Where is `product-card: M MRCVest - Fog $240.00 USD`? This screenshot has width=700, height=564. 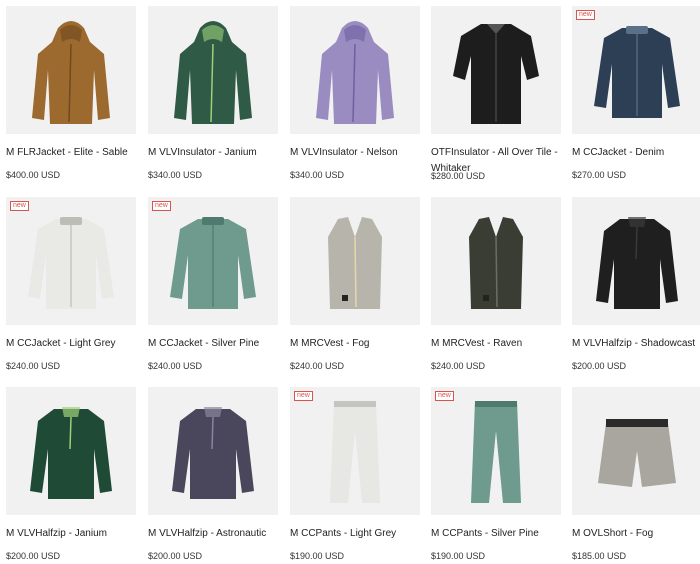 product-card: M MRCVest - Fog $240.00 USD is located at coordinates (355, 284).